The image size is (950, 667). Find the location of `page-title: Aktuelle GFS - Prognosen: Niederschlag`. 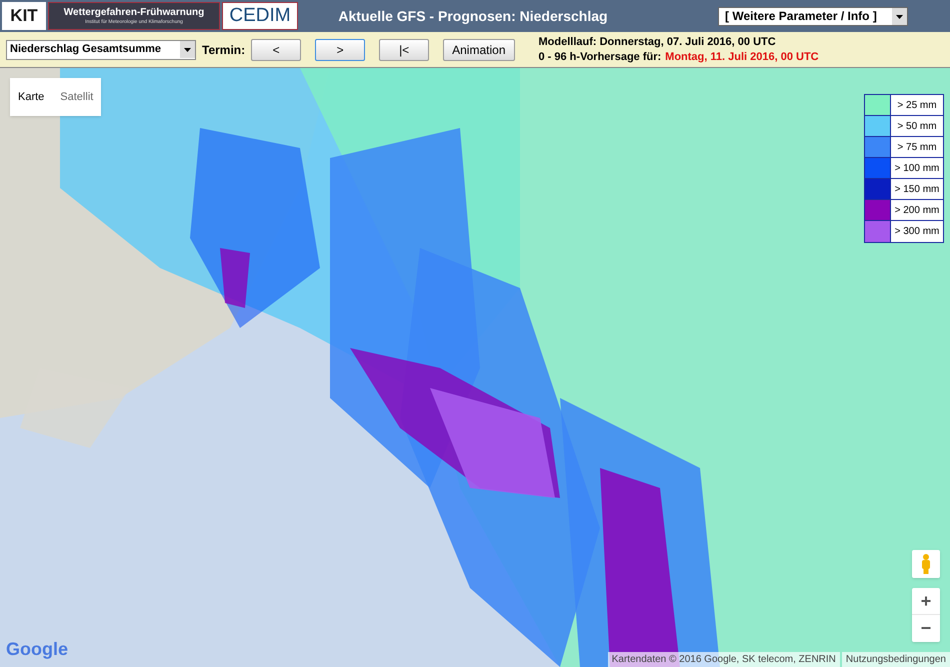

page-title: Aktuelle GFS - Prognosen: Niederschlag is located at coordinates (473, 16).